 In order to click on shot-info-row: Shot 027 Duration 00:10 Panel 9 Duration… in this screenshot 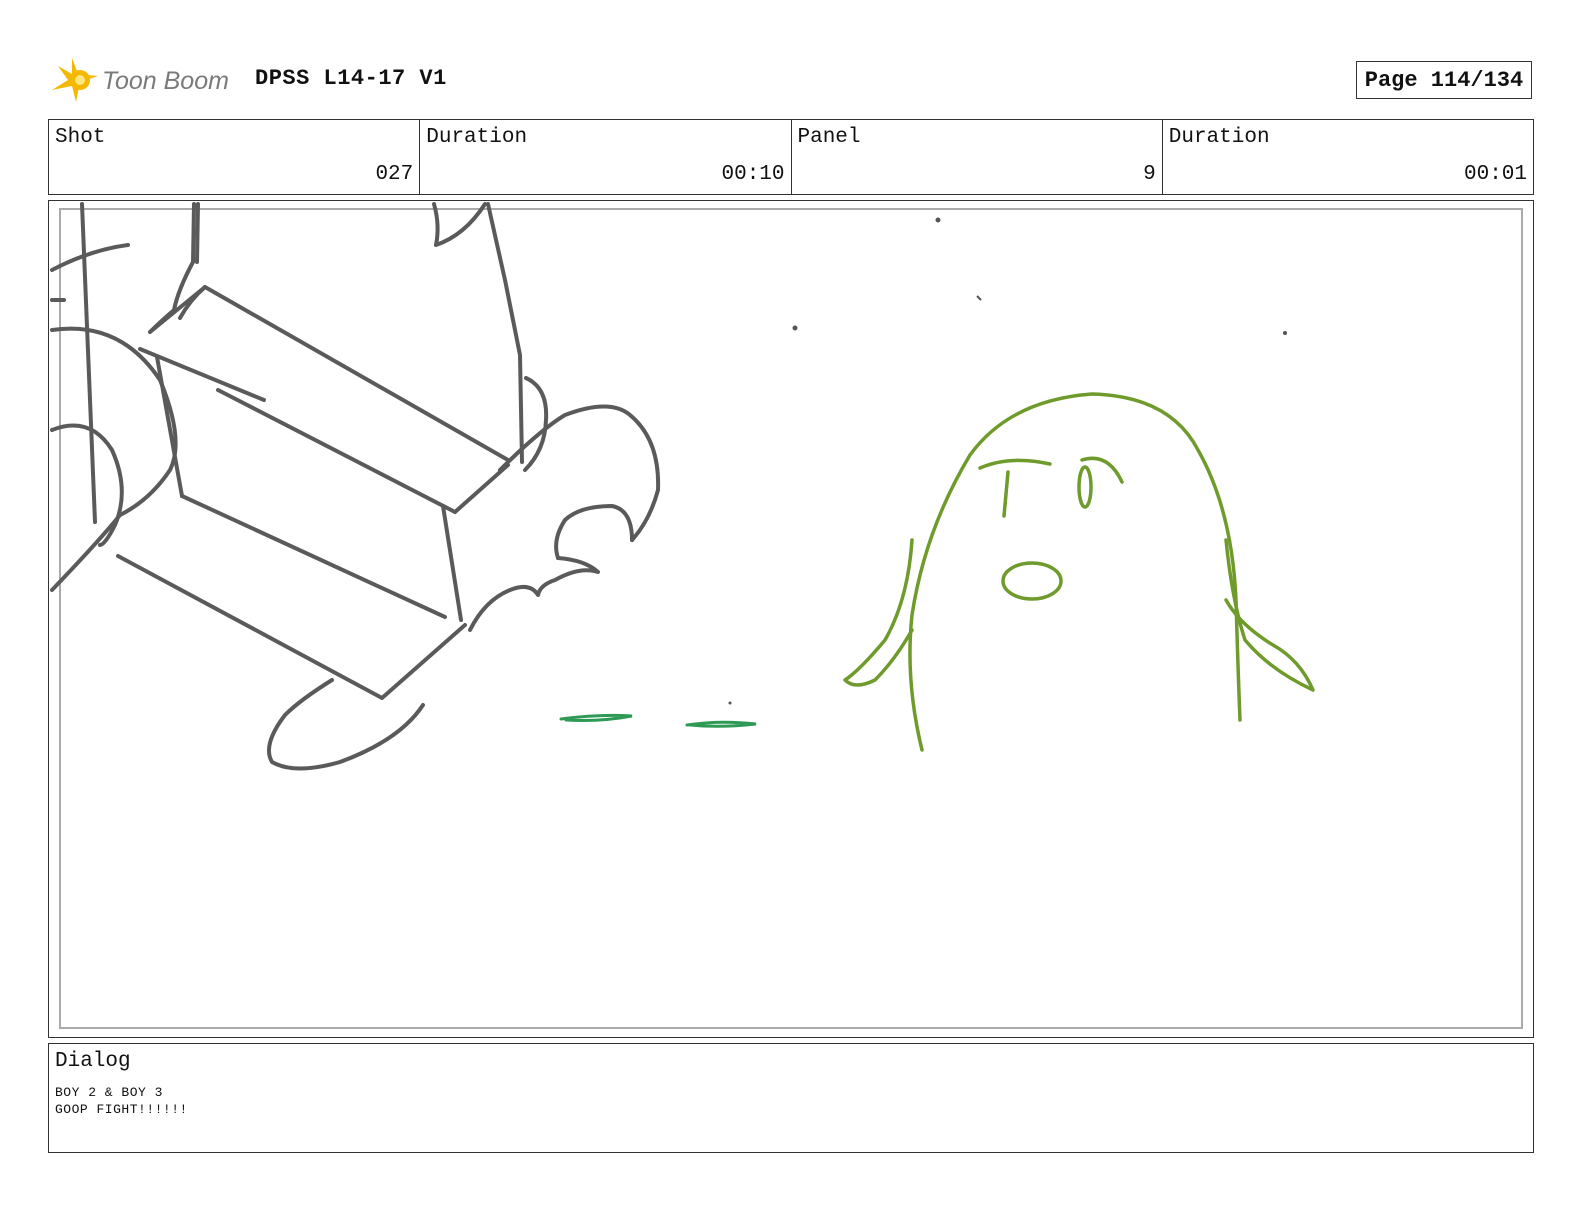, I will do `click(791, 157)`.